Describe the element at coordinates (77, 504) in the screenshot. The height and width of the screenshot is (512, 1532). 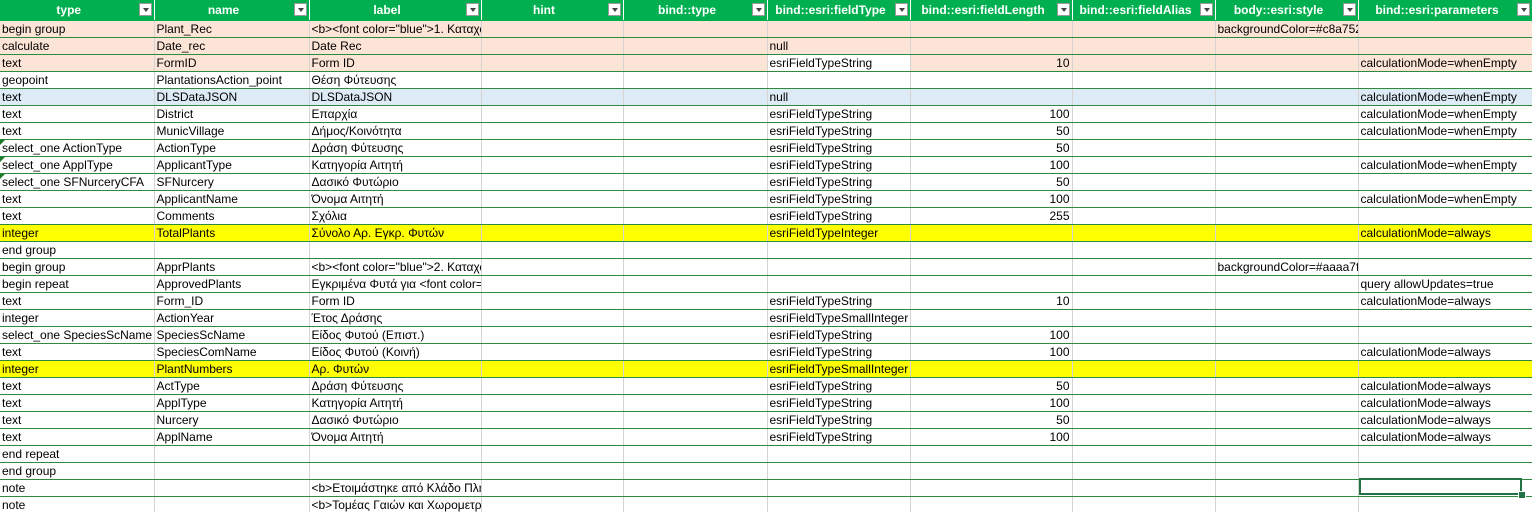
I see `cell: note` at that location.